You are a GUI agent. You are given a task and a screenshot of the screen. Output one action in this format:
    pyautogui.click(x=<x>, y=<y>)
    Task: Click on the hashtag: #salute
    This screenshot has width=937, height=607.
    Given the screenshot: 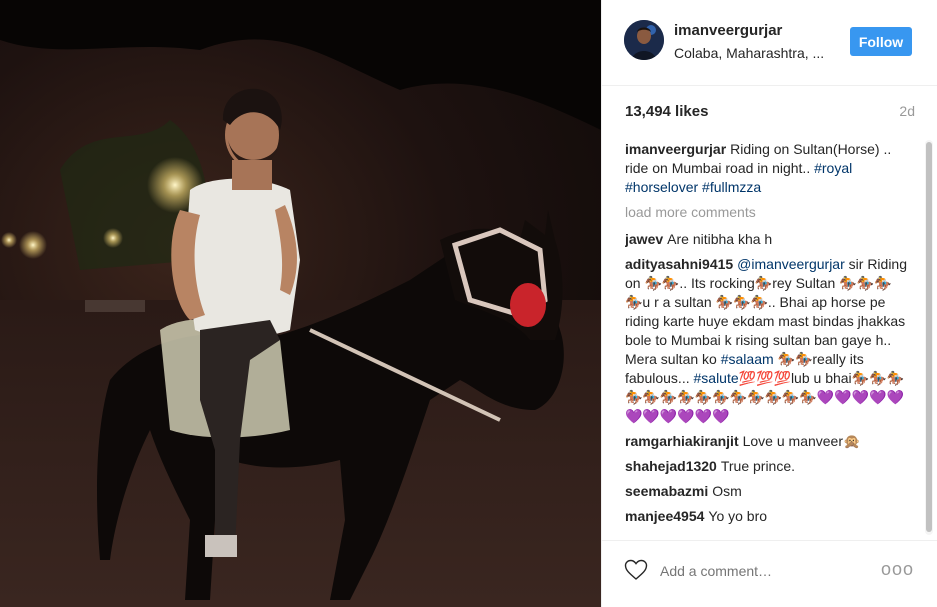 What is the action you would take?
    pyautogui.click(x=716, y=378)
    